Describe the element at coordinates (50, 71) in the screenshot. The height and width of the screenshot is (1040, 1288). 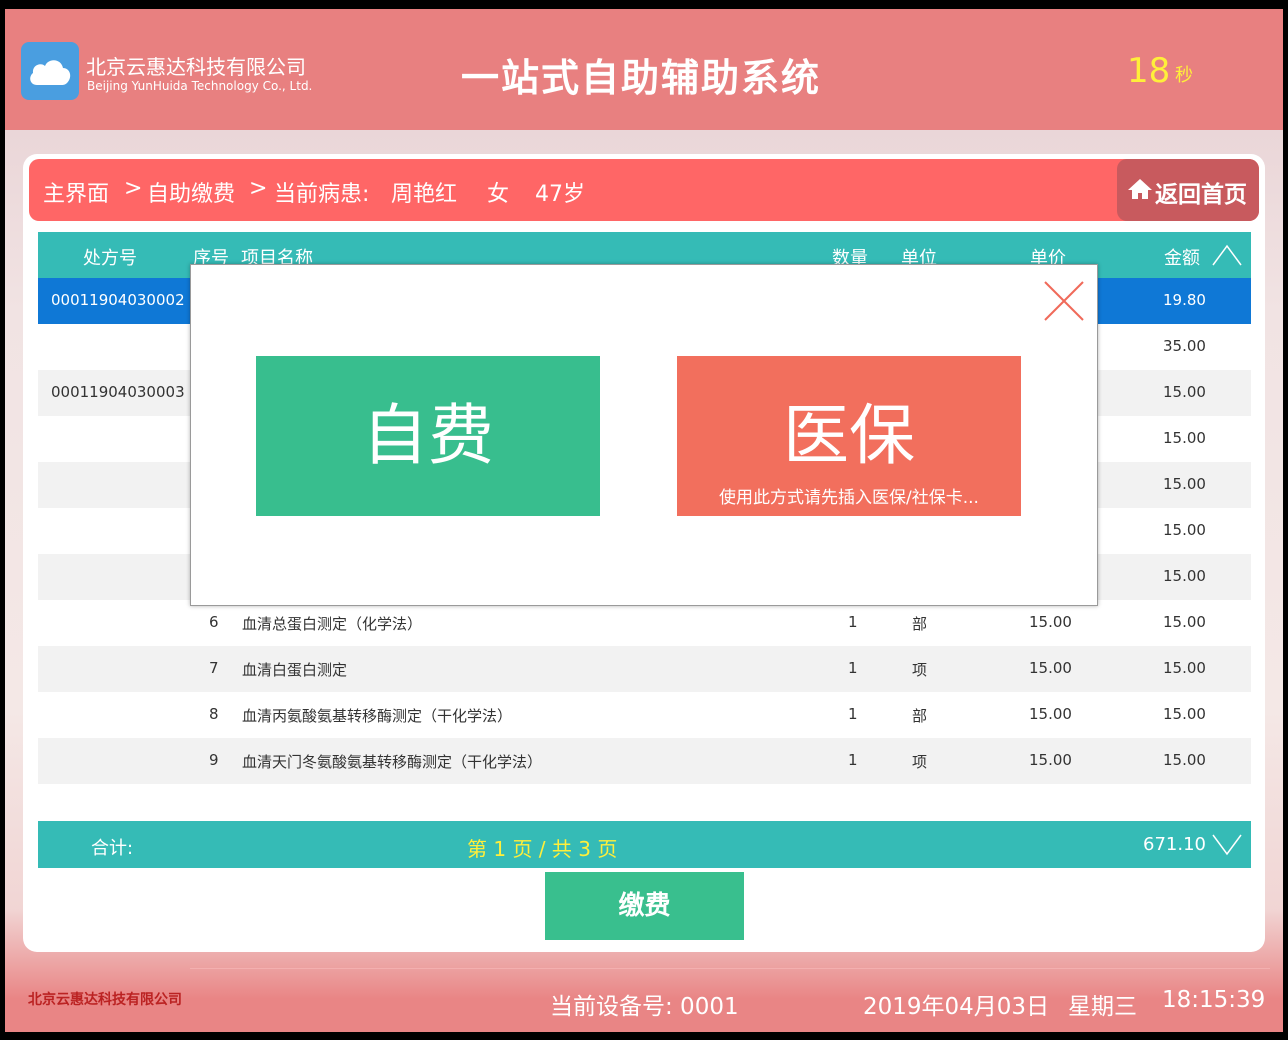
I see `cloud-logo-icon` at that location.